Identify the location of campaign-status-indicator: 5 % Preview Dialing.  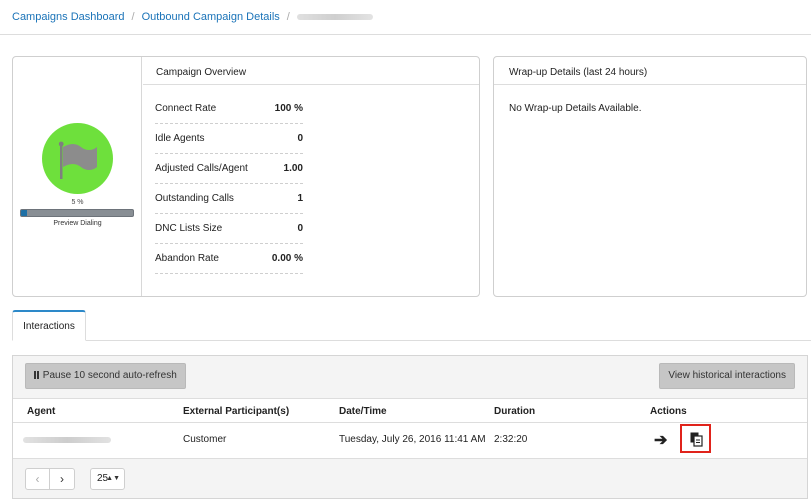
(77, 176).